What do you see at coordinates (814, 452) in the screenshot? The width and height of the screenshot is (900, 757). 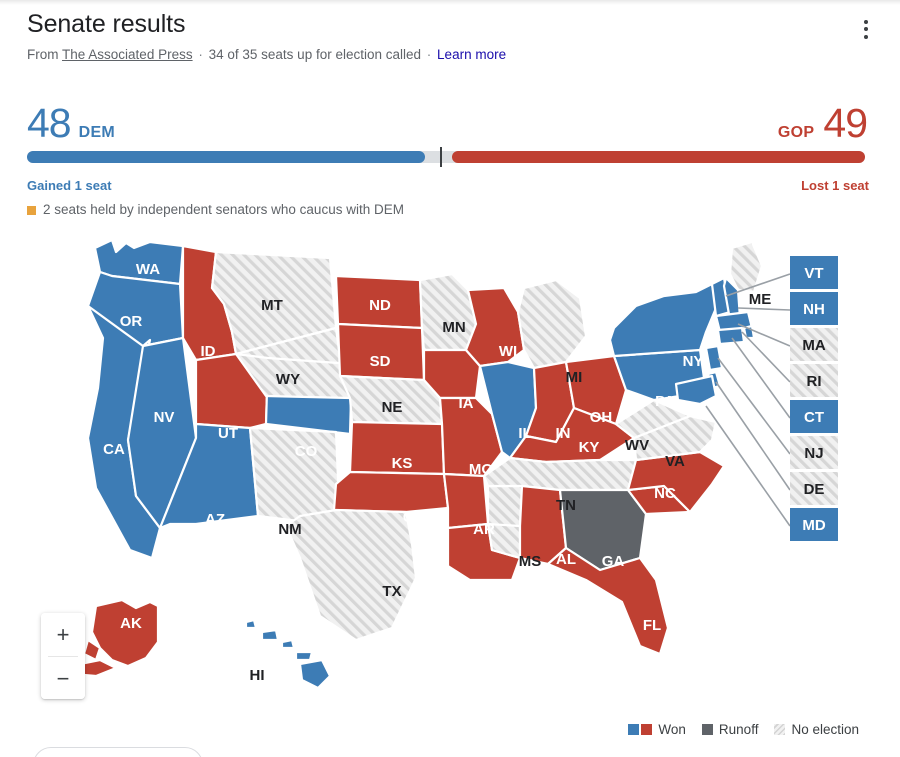 I see `callout-NJ: NJ` at bounding box center [814, 452].